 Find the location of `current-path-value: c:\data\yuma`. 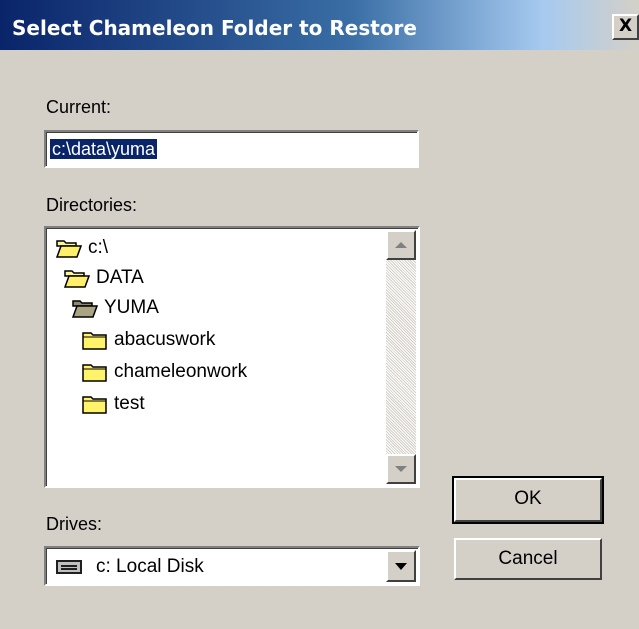

current-path-value: c:\data\yuma is located at coordinates (104, 149).